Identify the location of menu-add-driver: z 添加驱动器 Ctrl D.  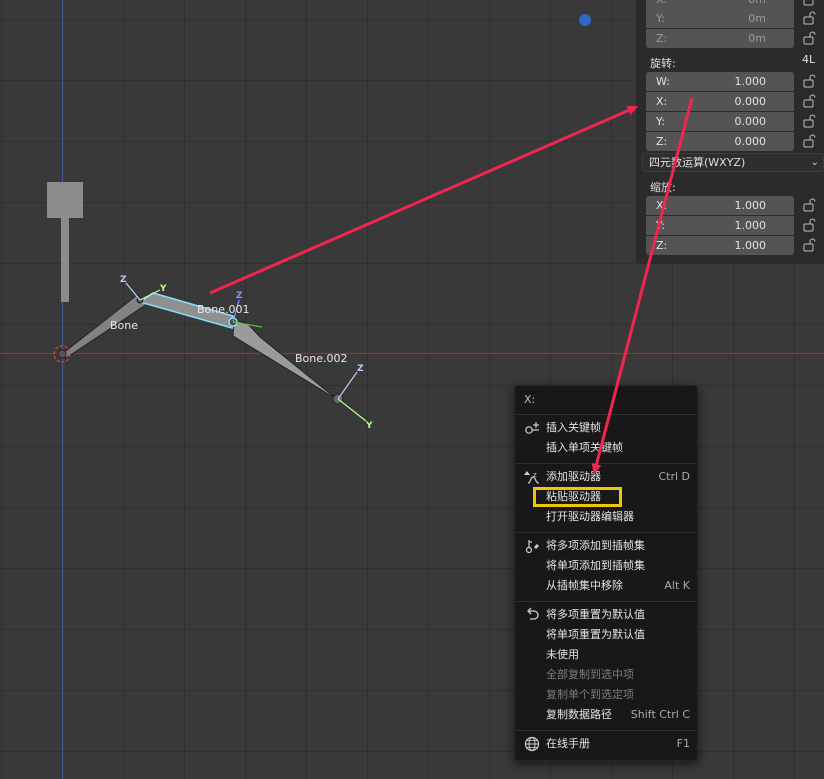
(606, 477).